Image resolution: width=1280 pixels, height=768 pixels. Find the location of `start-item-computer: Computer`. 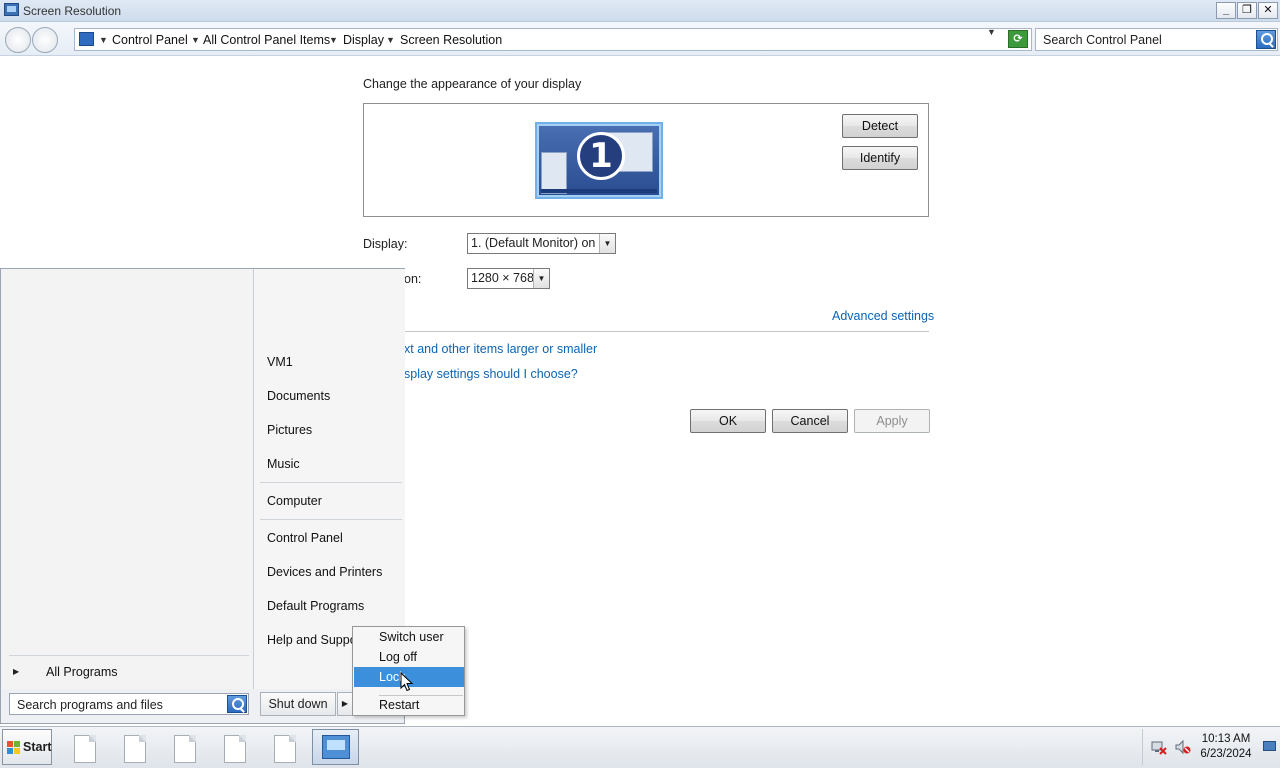

start-item-computer: Computer is located at coordinates (294, 501).